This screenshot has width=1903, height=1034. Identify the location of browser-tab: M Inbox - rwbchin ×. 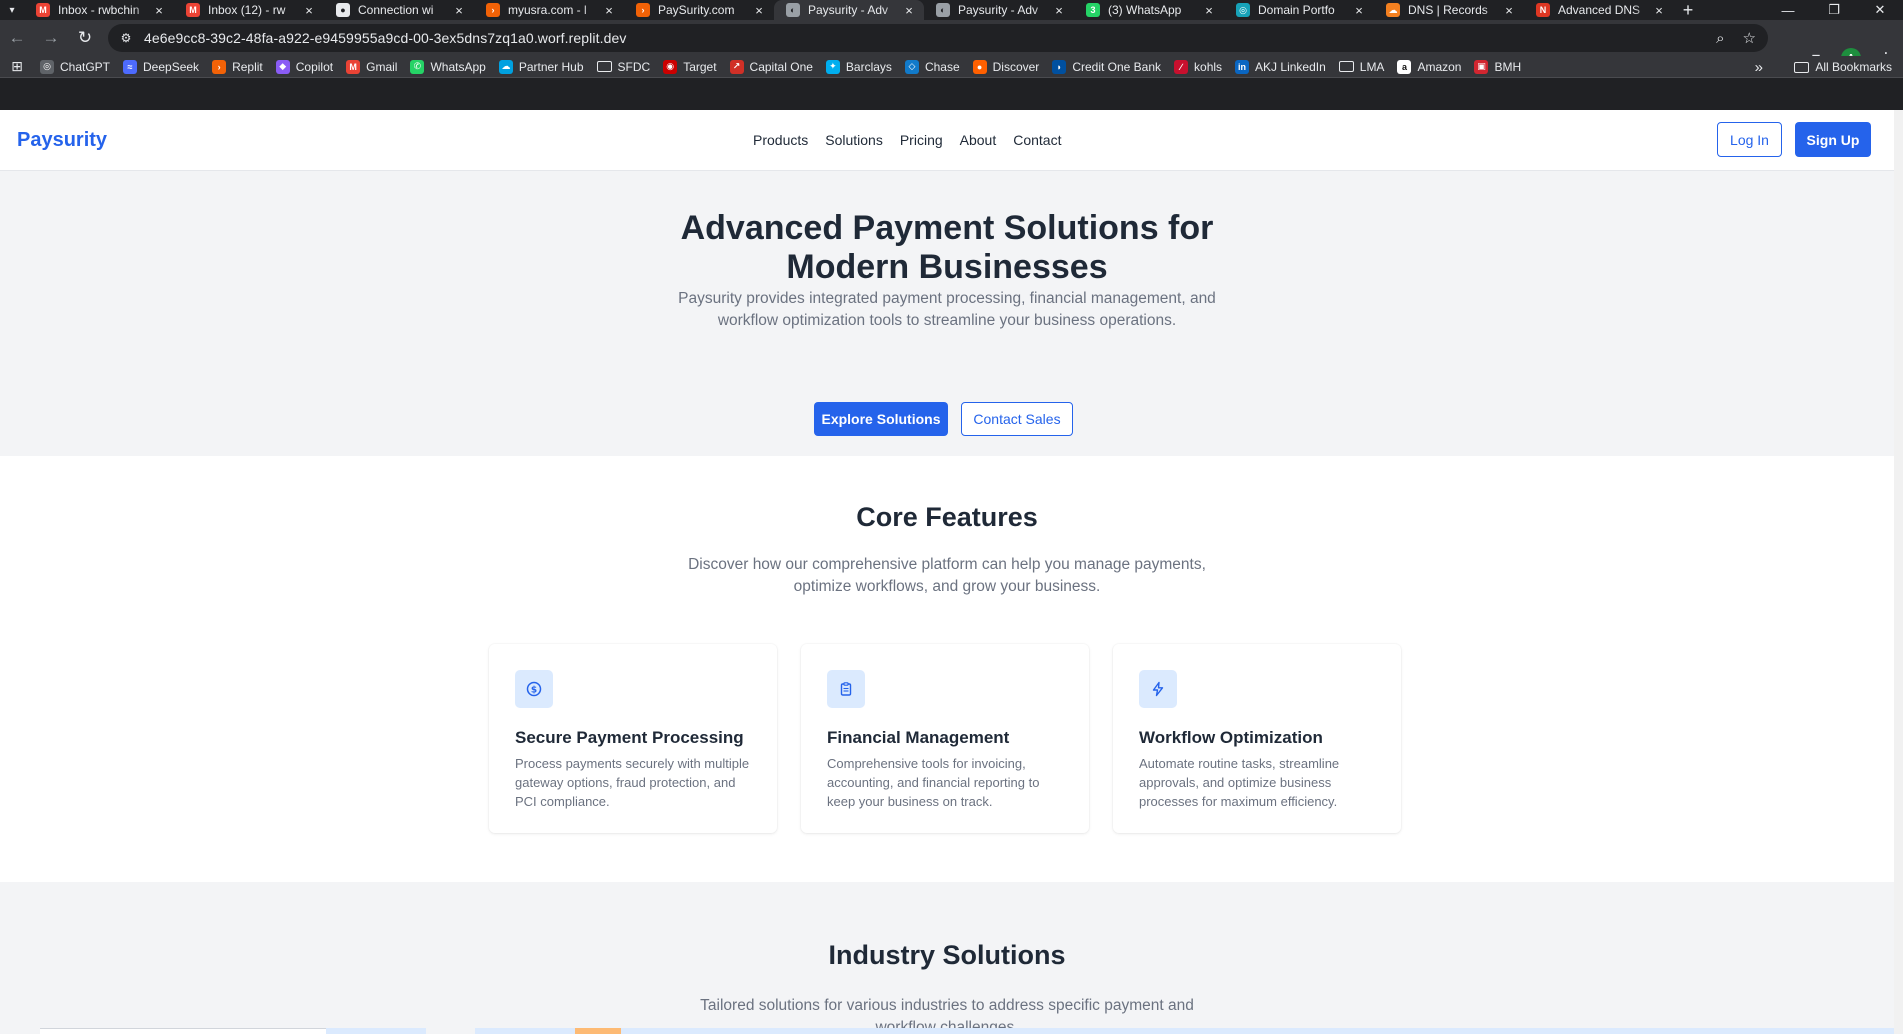
(99, 10).